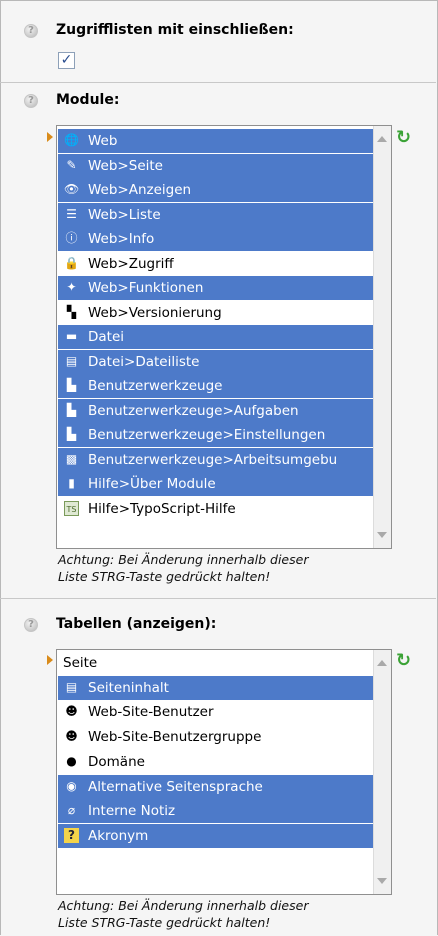 The image size is (438, 936). I want to click on list-item-label: Datei>Dateiliste, so click(144, 361).